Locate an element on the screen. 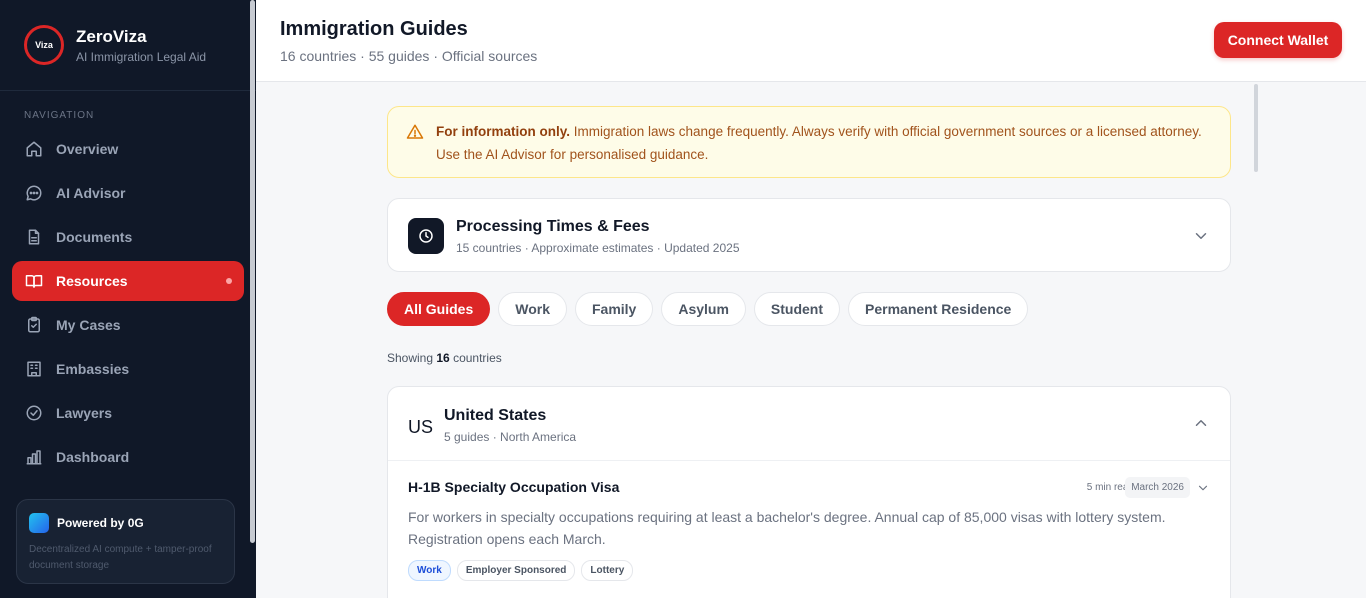 This screenshot has height=598, width=1366. sidebar-item-label: Overview is located at coordinates (87, 149).